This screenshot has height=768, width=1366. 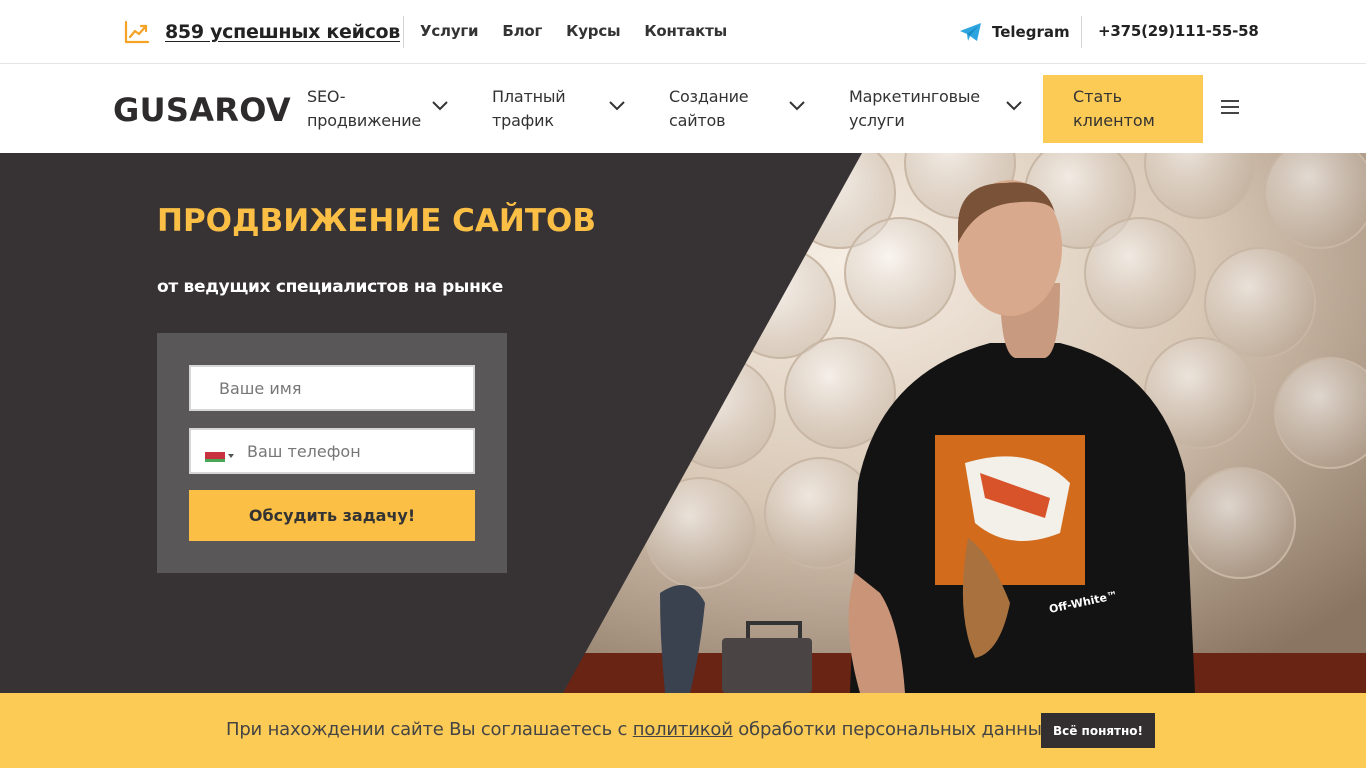 I want to click on hero-title: ПРОДВИЖЕНИЕ САЙТОВ, so click(x=376, y=221).